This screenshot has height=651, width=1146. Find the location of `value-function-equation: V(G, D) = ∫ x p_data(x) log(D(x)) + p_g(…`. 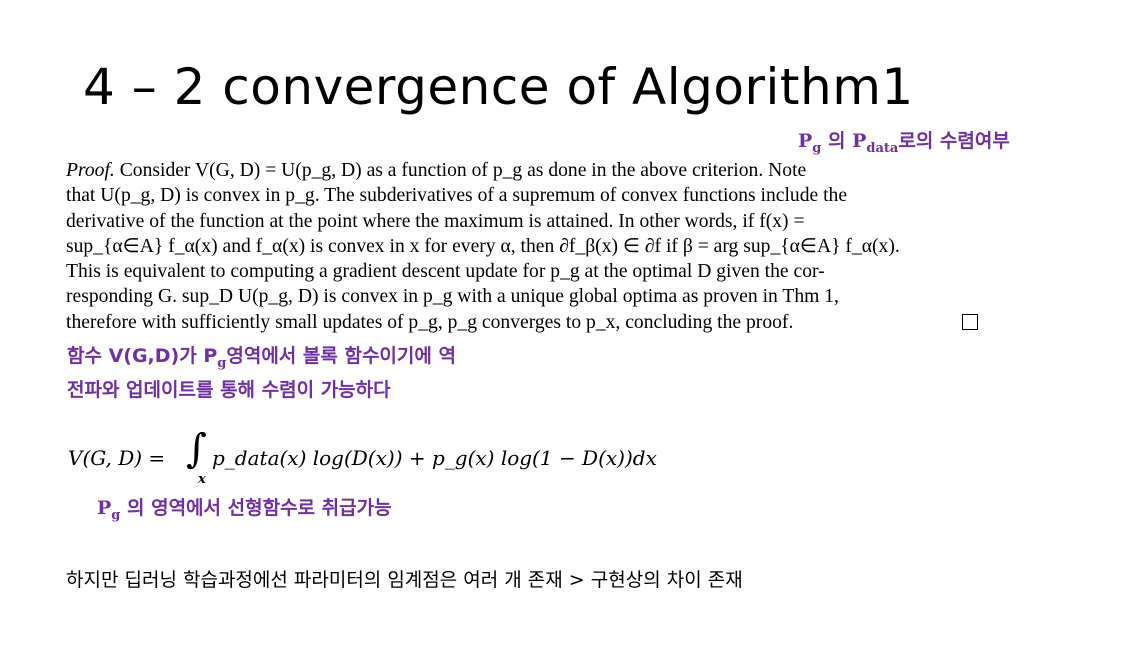

value-function-equation: V(G, D) = ∫ x p_data(x) log(D(x)) + p_g(… is located at coordinates (388, 459).